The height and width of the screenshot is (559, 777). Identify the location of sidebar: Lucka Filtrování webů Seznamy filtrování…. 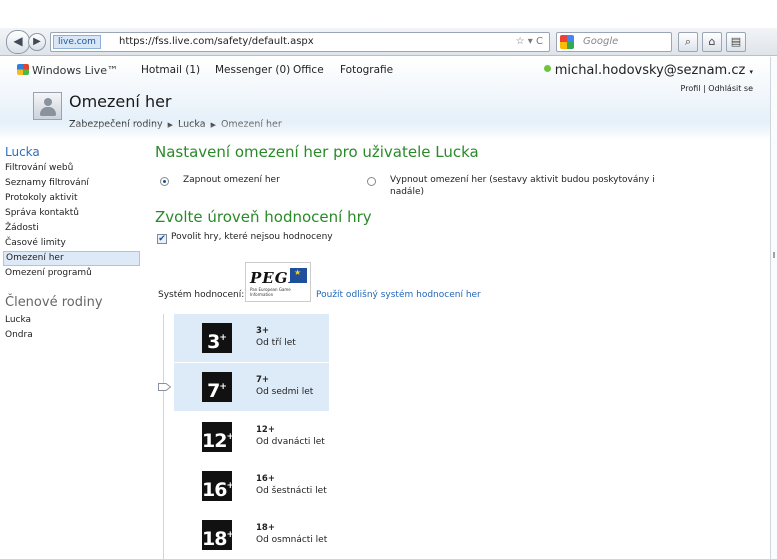
(71, 244).